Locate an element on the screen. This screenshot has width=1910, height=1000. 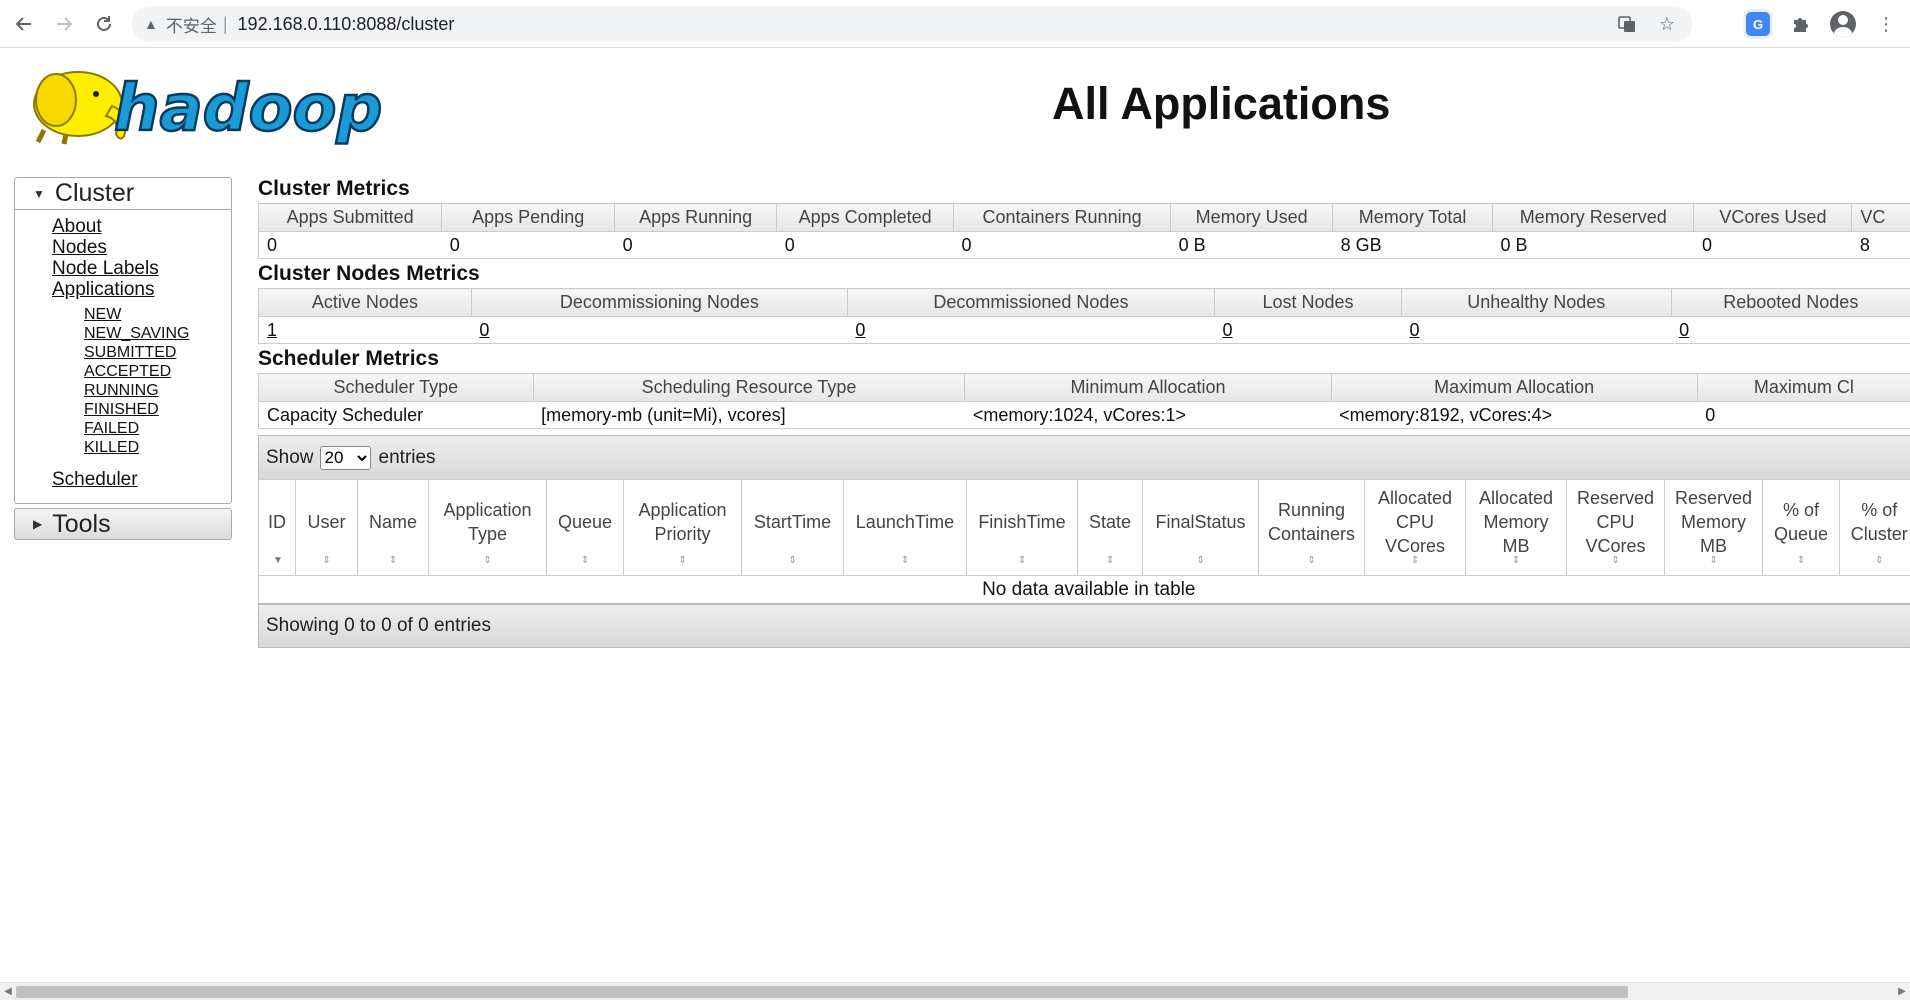
menu-kebab-icon: ⋮ is located at coordinates (1886, 24).